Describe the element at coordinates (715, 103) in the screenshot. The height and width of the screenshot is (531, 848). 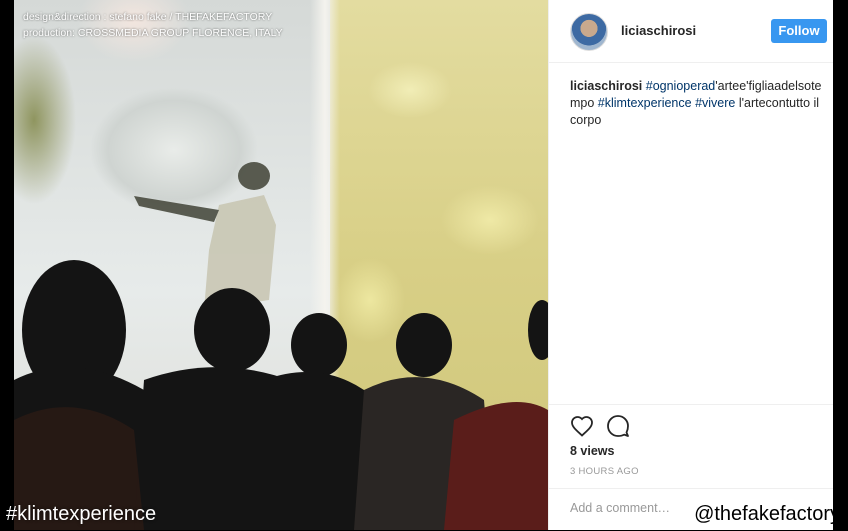
I see `hashtag-link: #vivere` at that location.